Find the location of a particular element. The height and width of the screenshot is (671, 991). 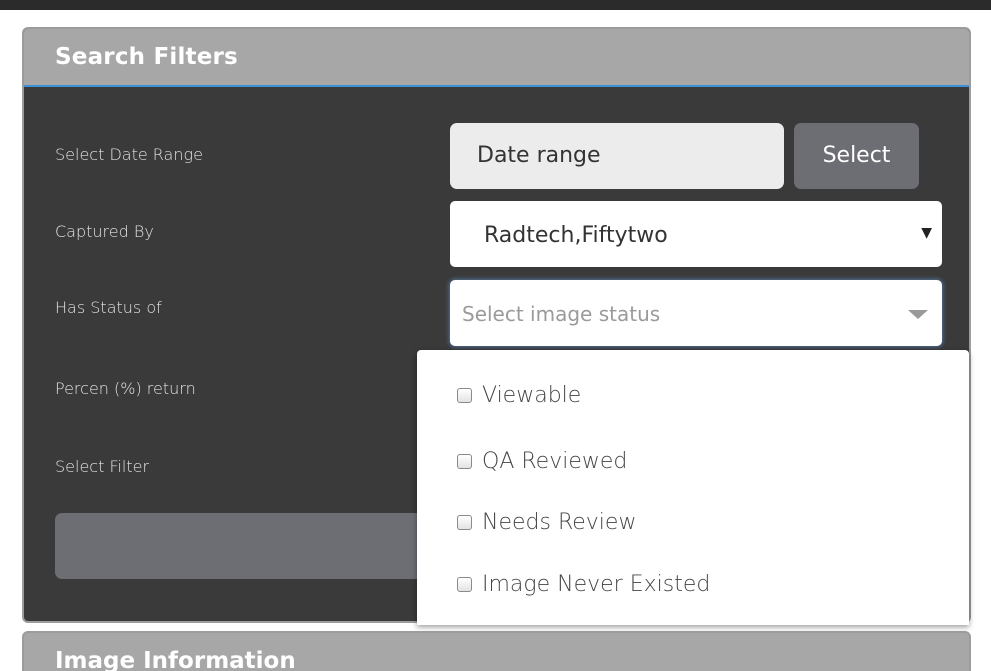

caret-down-icon: ▼ is located at coordinates (926, 233).